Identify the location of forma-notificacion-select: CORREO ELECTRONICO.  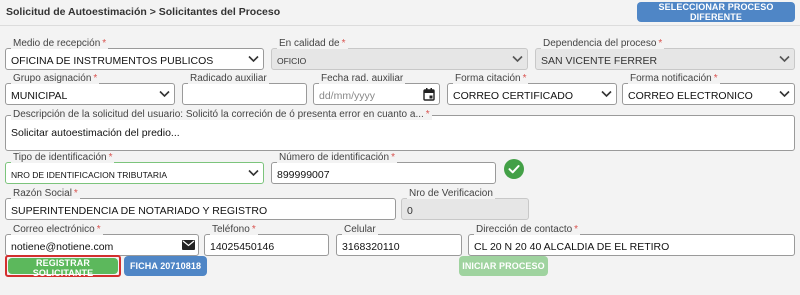
(708, 94).